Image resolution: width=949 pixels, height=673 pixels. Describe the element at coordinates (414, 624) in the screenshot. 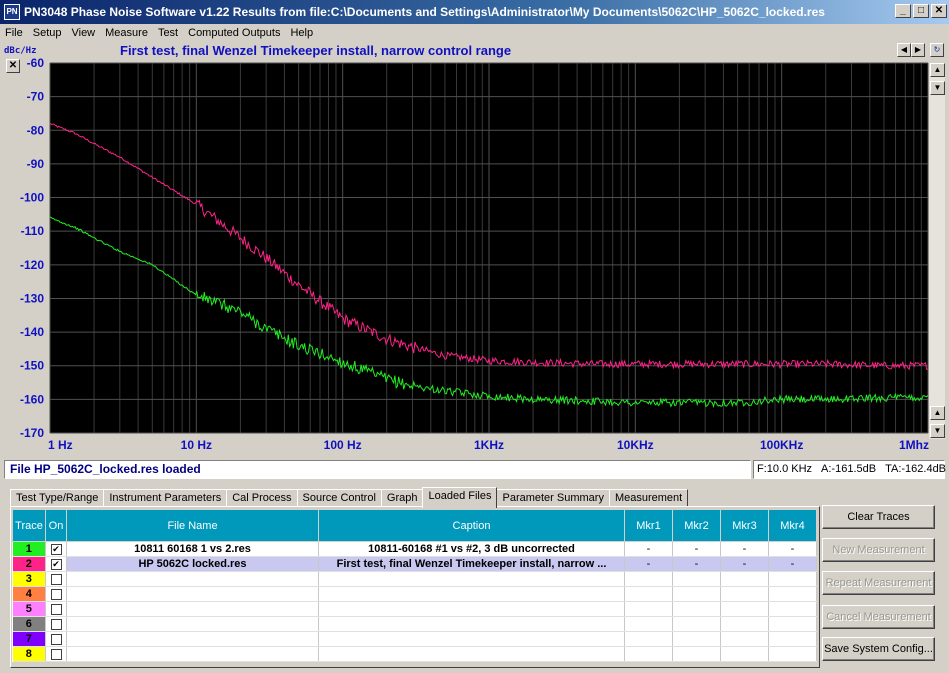

I see `table-row: 6` at that location.